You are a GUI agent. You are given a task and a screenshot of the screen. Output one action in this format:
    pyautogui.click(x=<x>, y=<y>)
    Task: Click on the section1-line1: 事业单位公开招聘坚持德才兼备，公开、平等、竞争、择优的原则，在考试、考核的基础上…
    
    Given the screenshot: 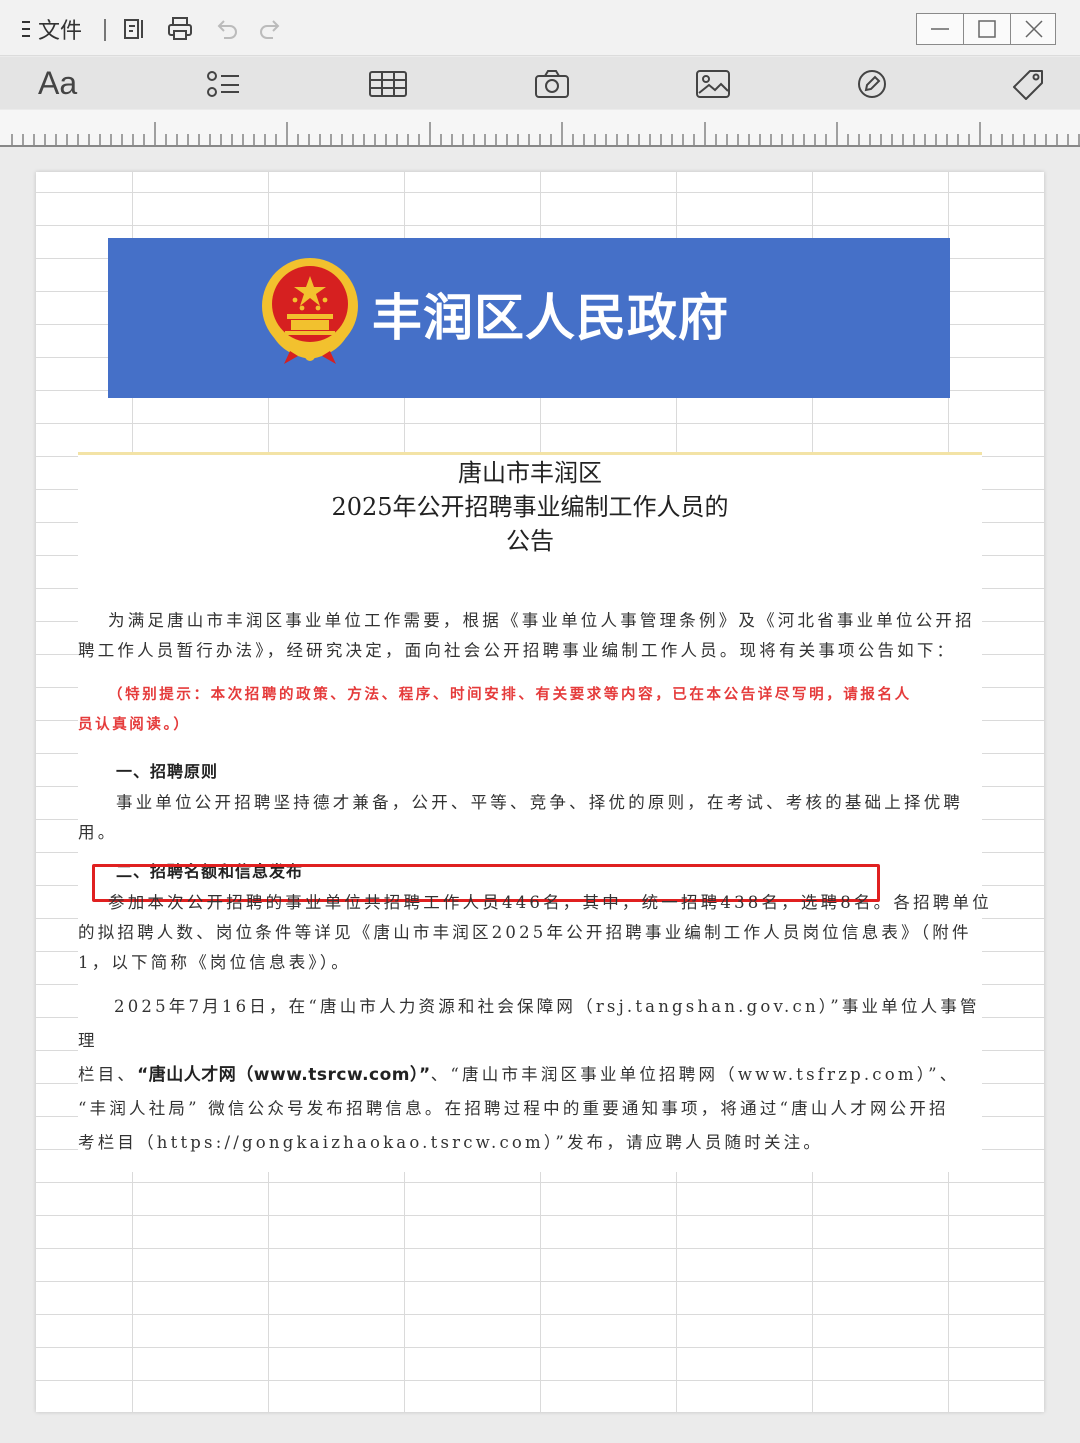 What is the action you would take?
    pyautogui.click(x=540, y=802)
    